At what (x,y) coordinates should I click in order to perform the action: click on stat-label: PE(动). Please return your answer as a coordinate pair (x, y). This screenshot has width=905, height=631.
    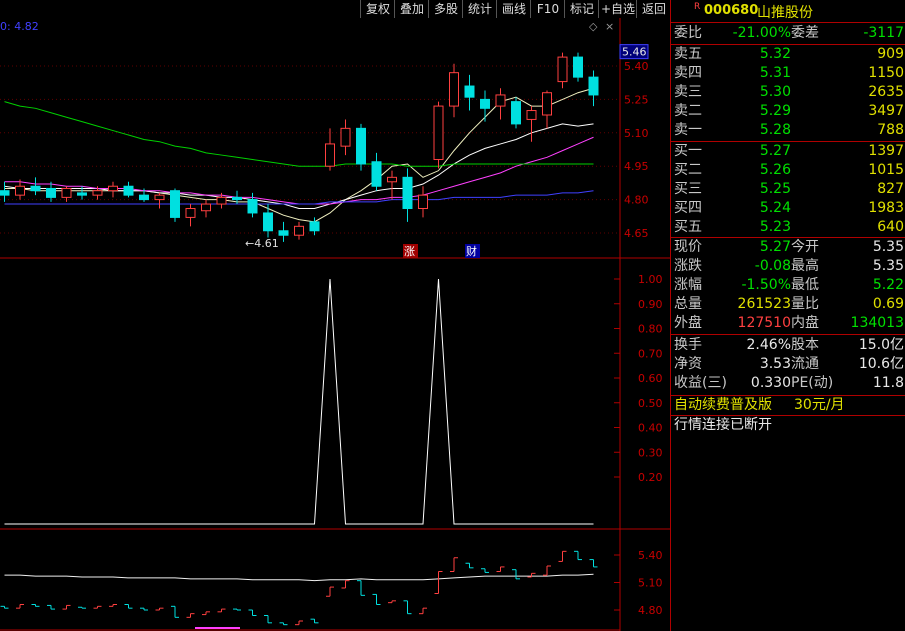
    Looking at the image, I should click on (812, 383).